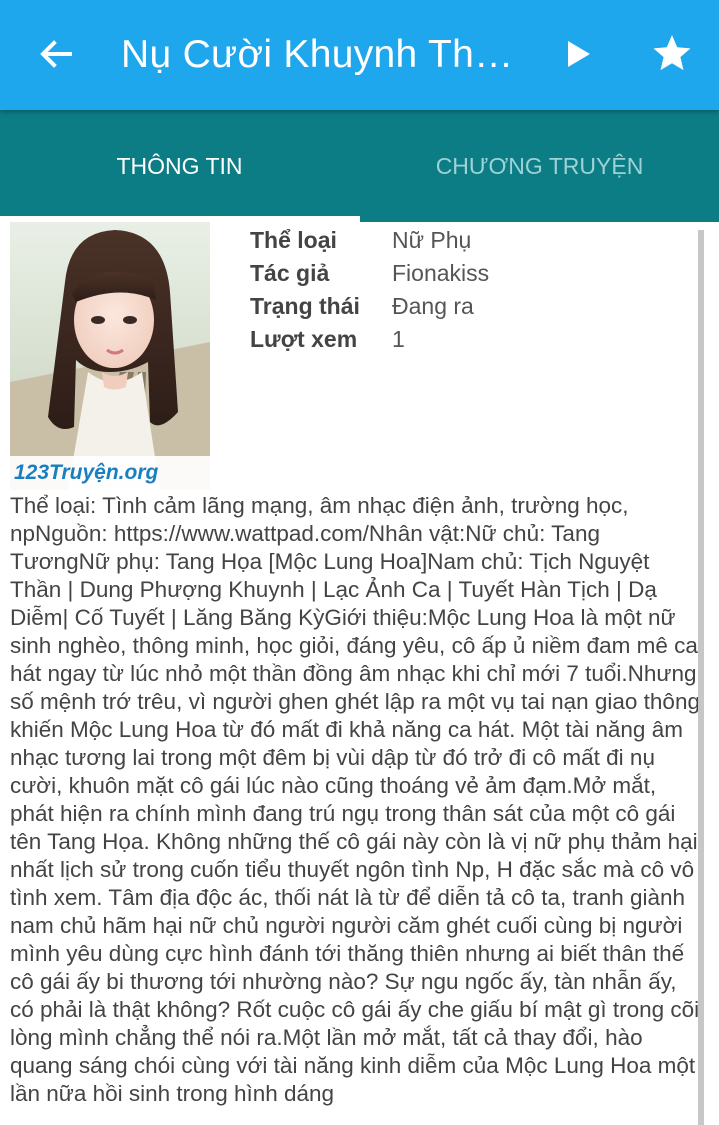  Describe the element at coordinates (398, 339) in the screenshot. I see `meta-value: 1` at that location.